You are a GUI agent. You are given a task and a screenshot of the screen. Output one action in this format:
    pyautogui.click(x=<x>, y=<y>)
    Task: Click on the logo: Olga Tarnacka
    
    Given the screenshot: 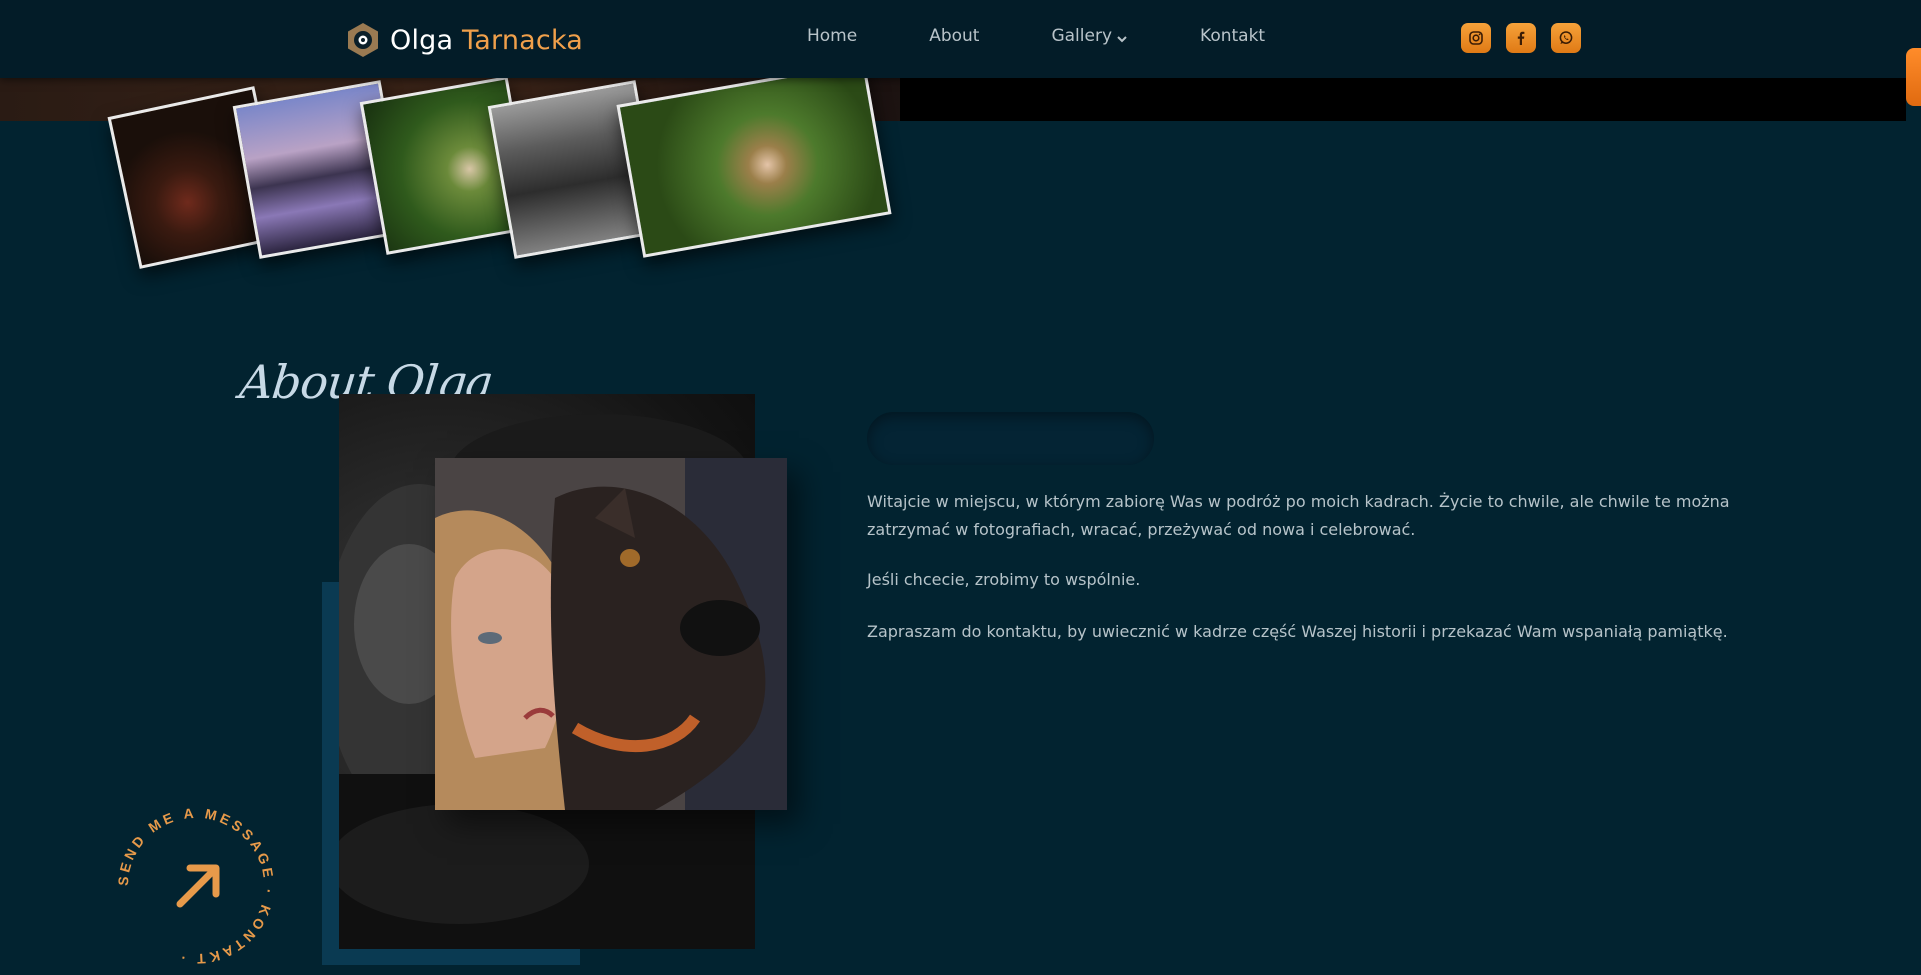 What is the action you would take?
    pyautogui.click(x=463, y=40)
    